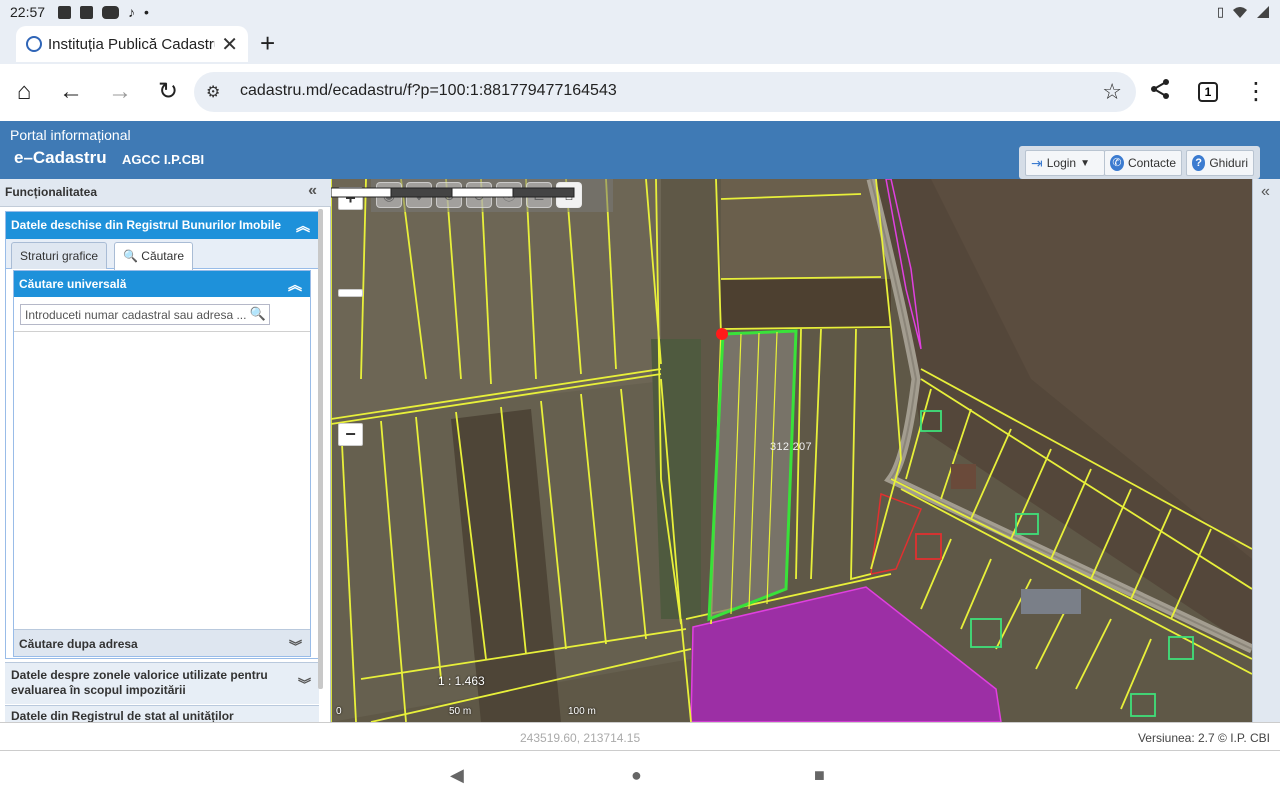  I want to click on star-icon: ☆, so click(1112, 92).